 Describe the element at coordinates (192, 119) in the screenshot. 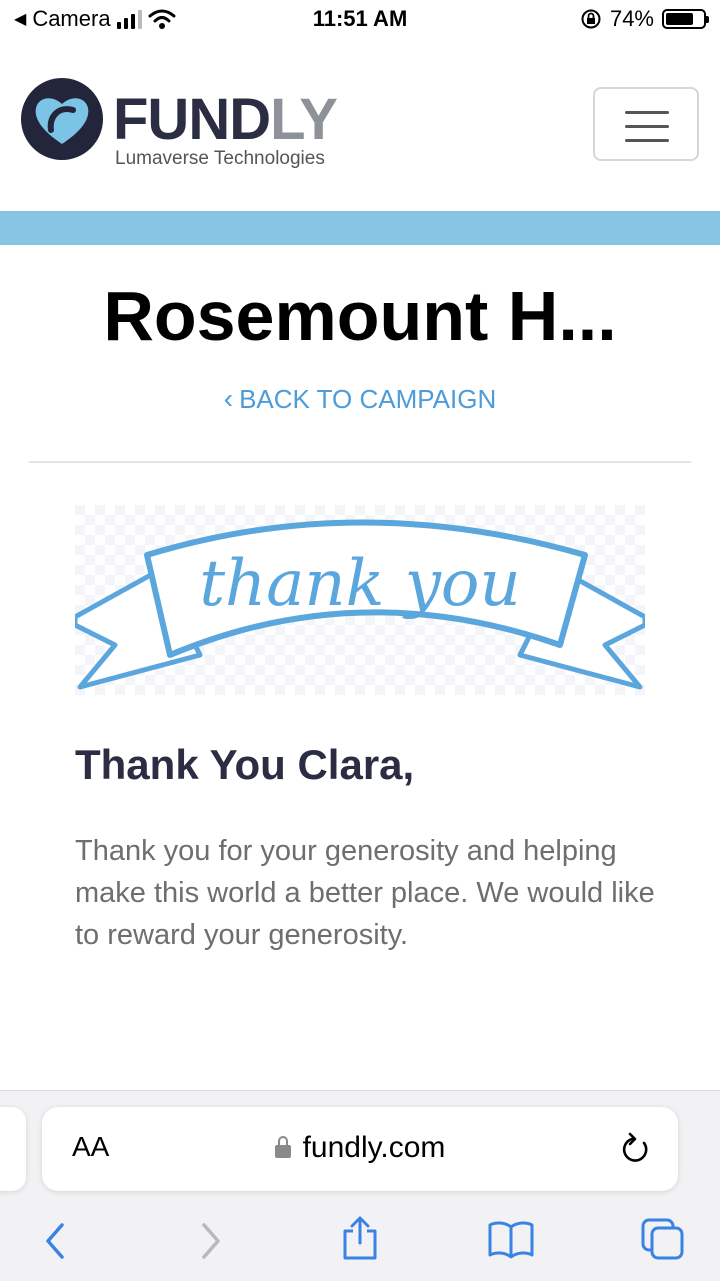

I see `brand-part-dark: FUND` at that location.